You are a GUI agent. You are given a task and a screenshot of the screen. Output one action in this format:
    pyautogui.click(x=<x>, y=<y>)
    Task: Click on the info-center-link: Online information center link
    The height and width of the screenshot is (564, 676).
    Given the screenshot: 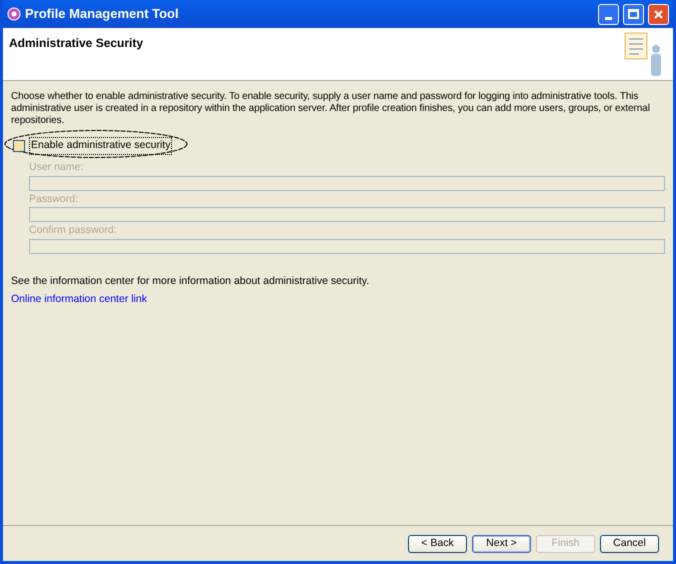 What is the action you would take?
    pyautogui.click(x=79, y=300)
    